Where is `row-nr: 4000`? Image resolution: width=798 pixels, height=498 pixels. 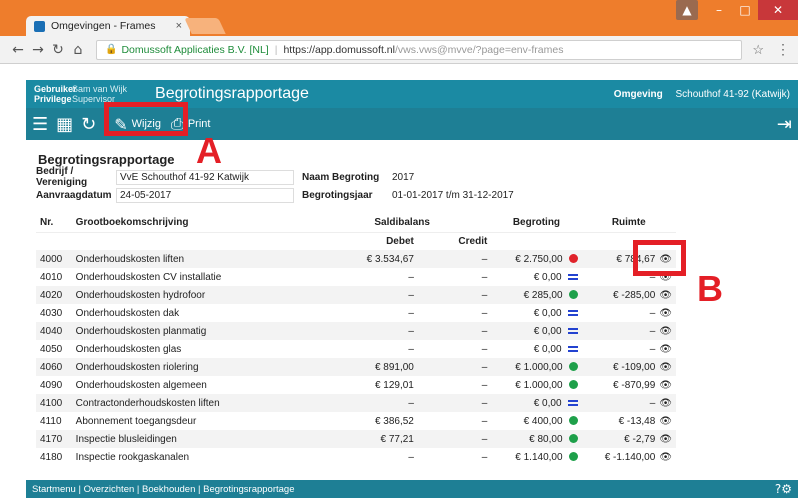 row-nr: 4000 is located at coordinates (54, 259).